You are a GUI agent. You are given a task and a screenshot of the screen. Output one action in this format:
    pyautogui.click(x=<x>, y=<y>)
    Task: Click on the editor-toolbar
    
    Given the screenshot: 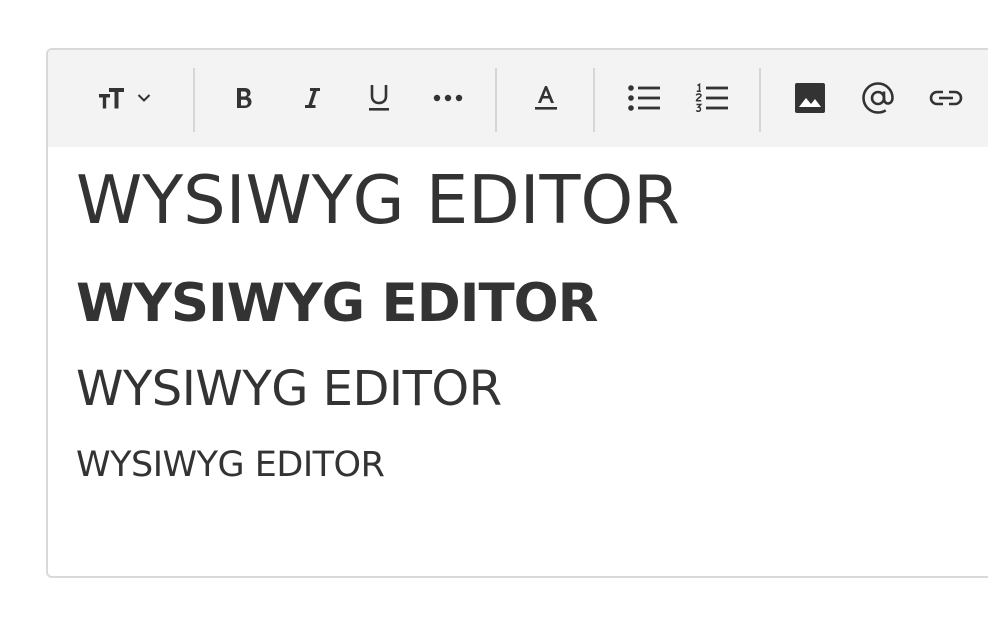 What is the action you would take?
    pyautogui.click(x=518, y=98)
    